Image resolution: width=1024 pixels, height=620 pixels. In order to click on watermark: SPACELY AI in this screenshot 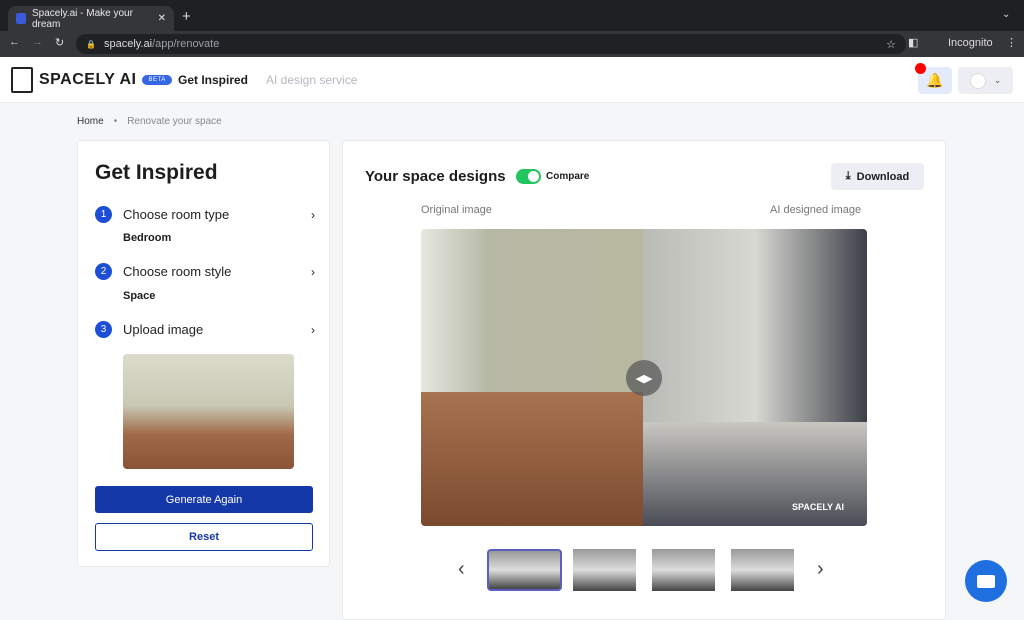, I will do `click(818, 507)`.